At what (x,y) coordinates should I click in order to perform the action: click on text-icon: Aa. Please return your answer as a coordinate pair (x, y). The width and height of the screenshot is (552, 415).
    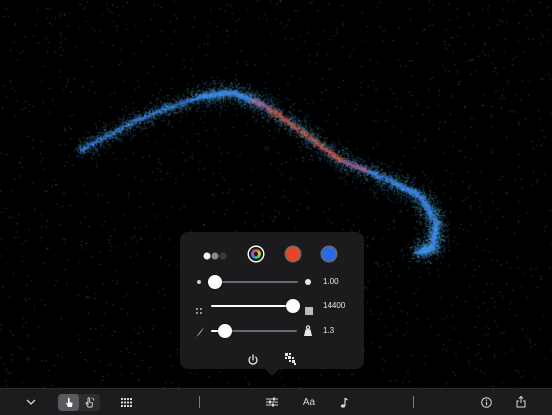
    Looking at the image, I should click on (309, 402).